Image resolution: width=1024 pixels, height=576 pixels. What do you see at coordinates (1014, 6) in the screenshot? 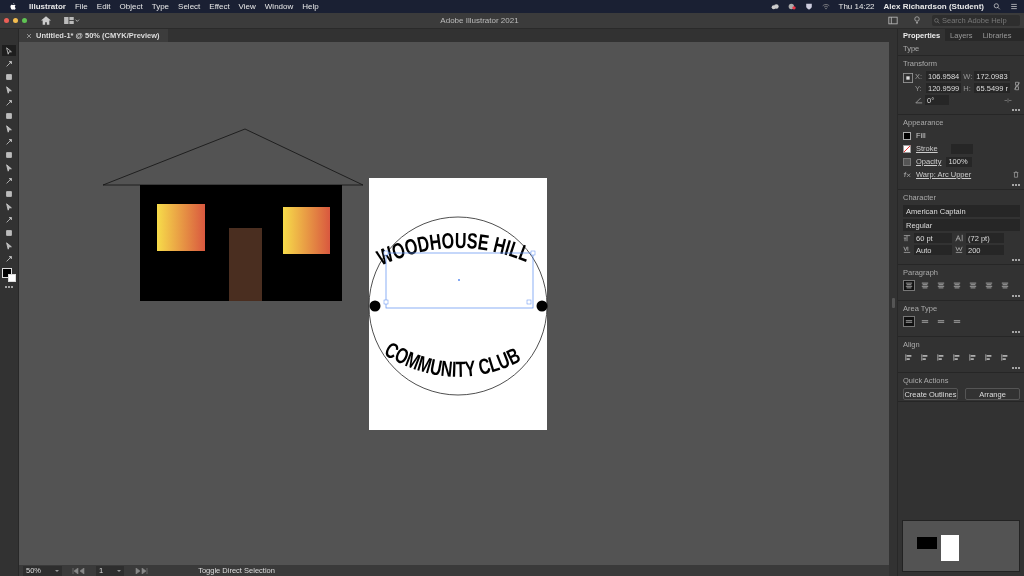
I see `menu-icon` at bounding box center [1014, 6].